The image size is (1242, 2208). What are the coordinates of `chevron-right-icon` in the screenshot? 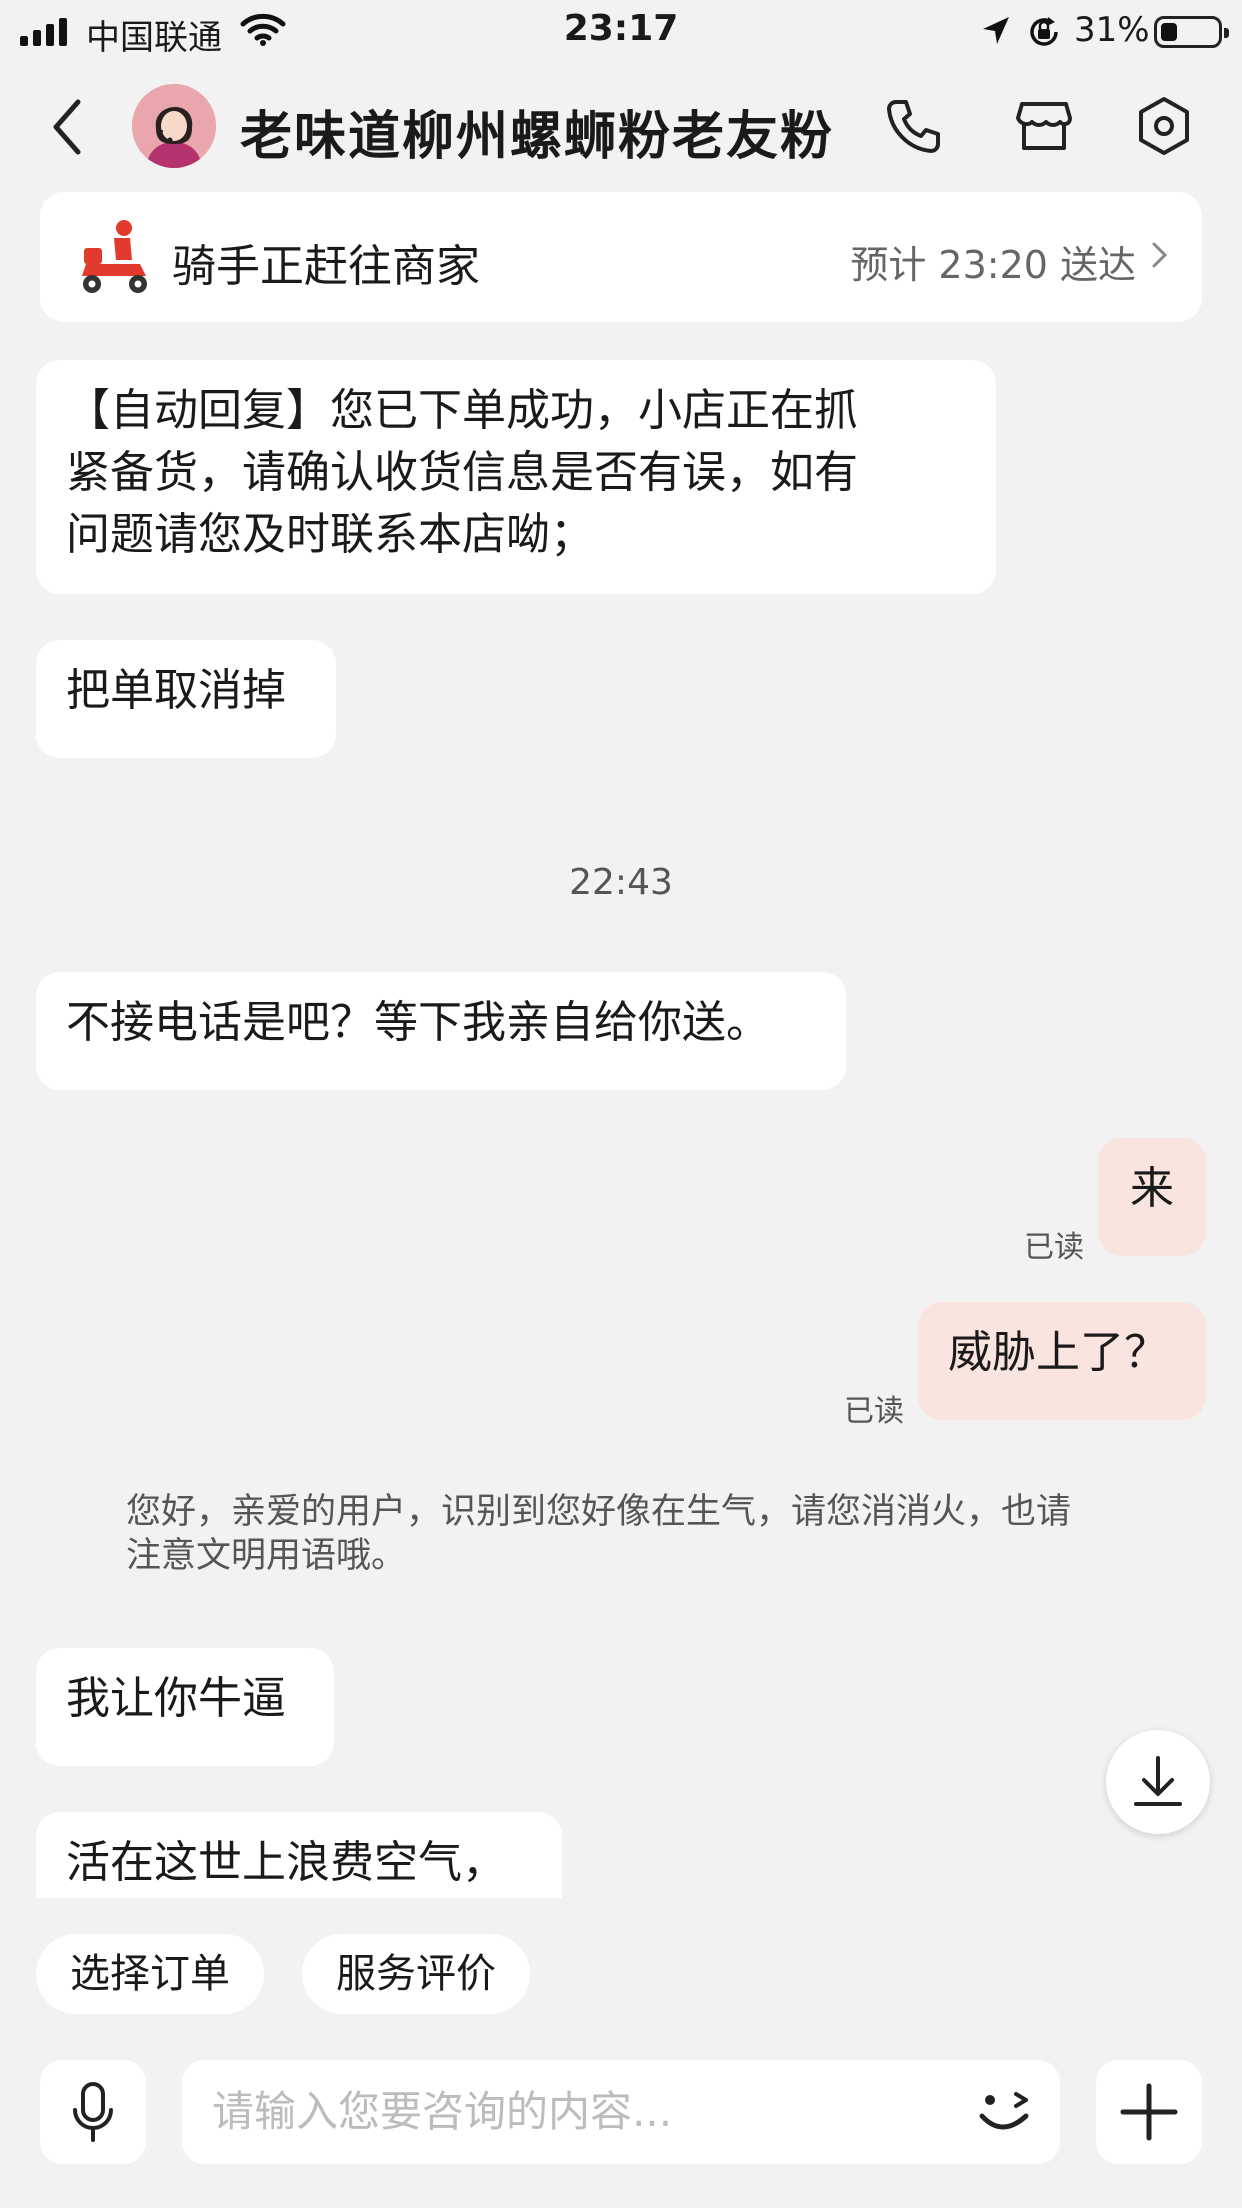 It's located at (1160, 255).